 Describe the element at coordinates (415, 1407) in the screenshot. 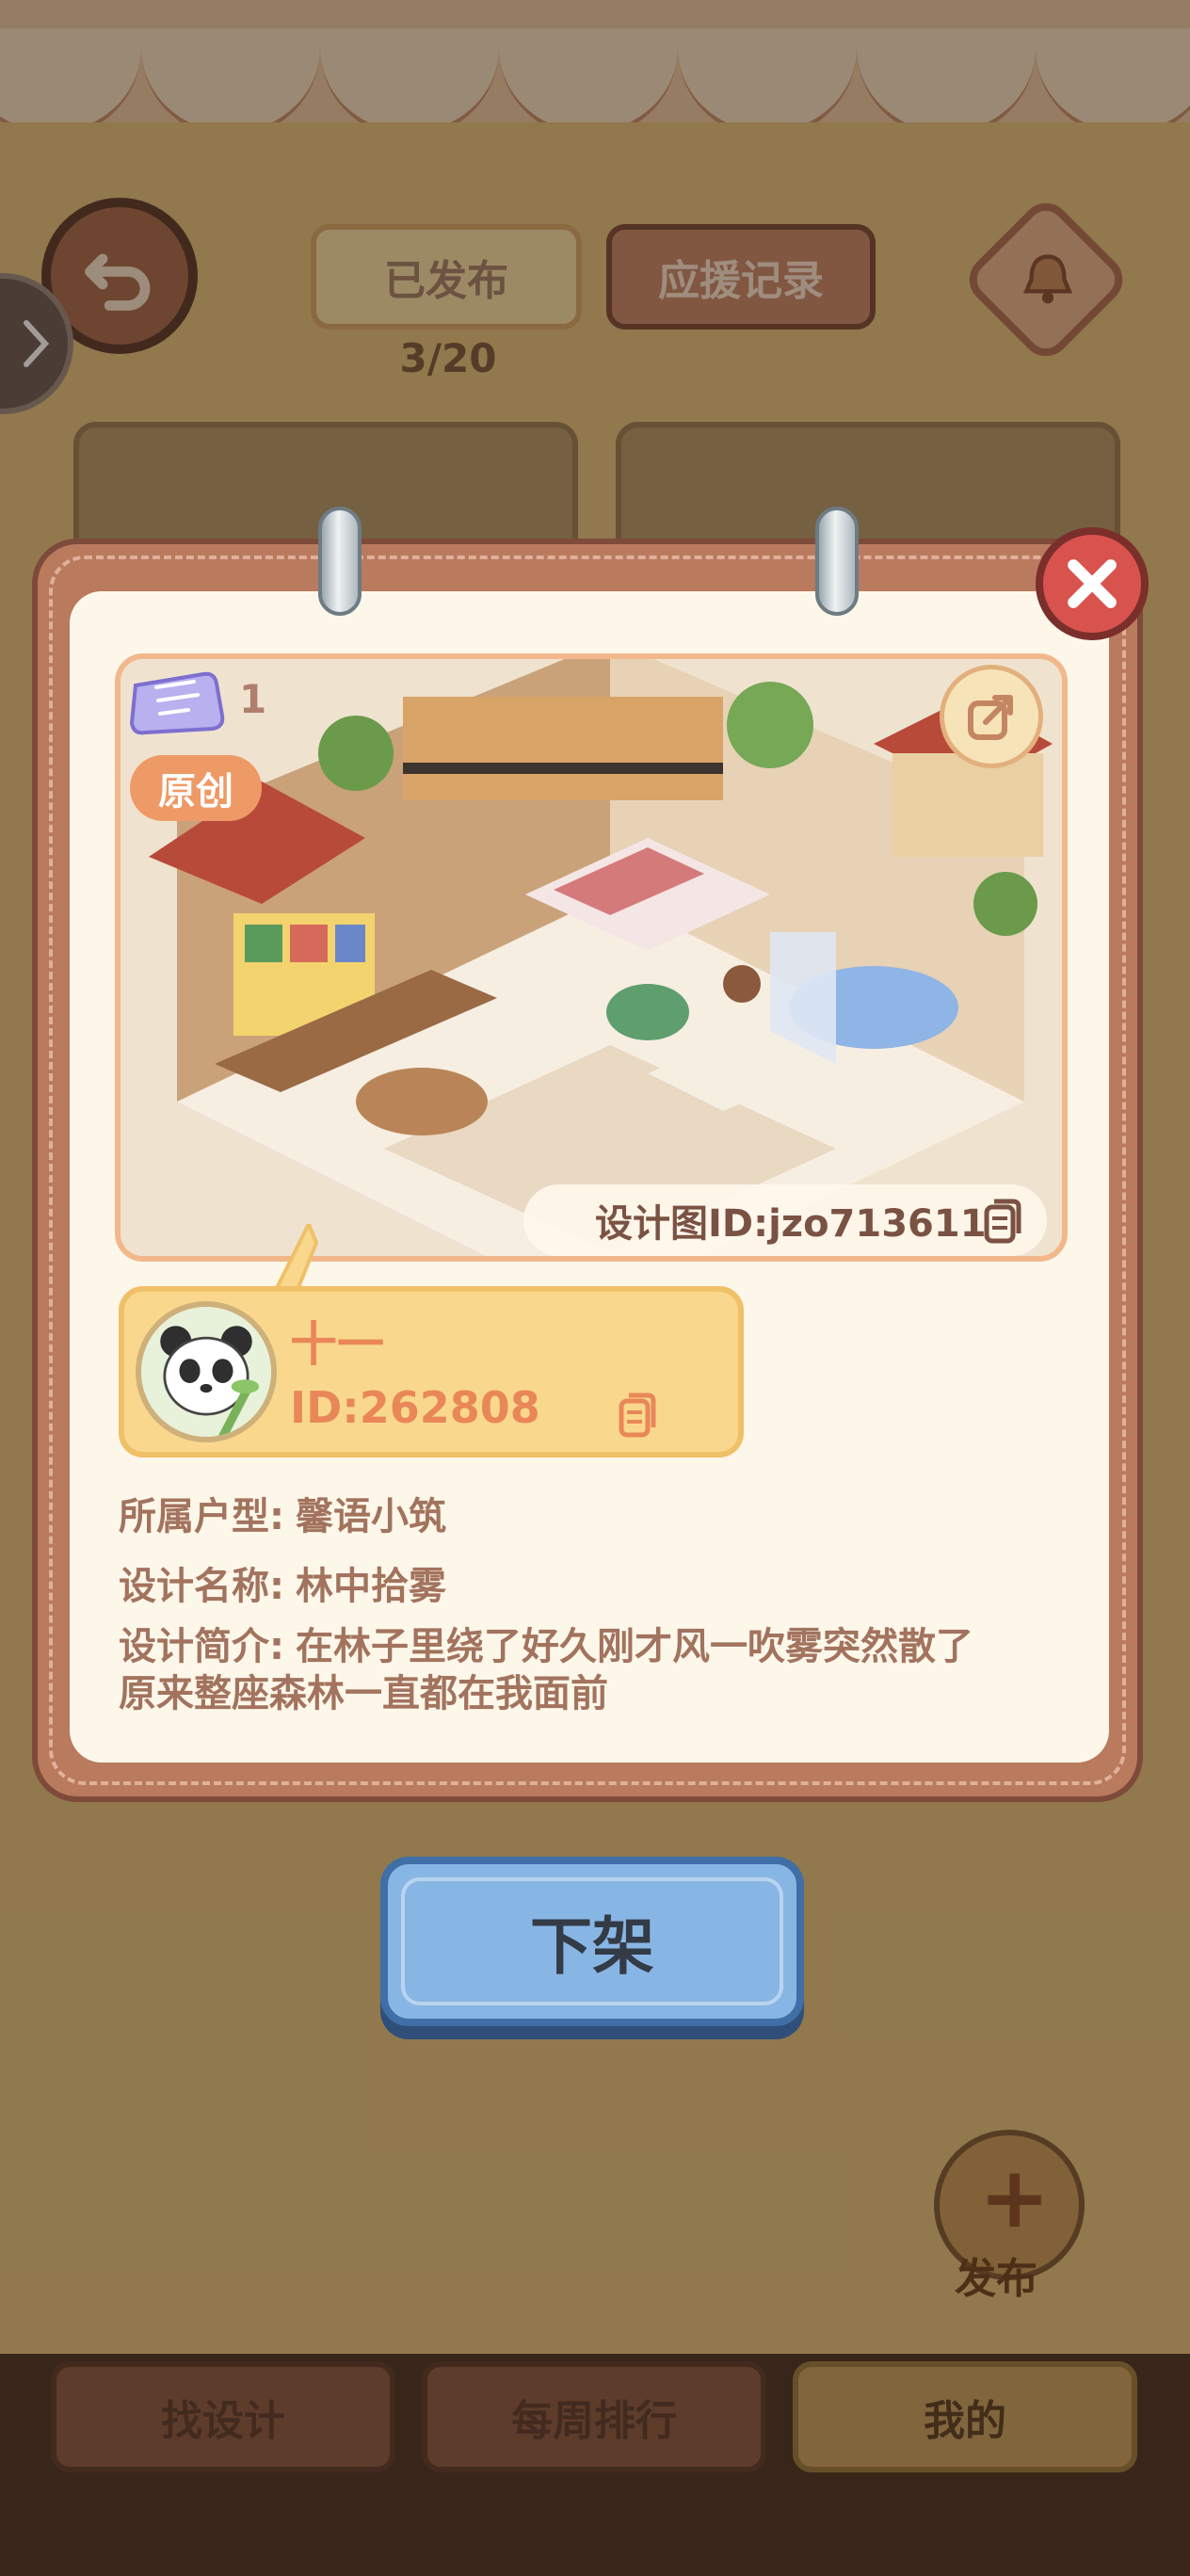

I see `author-id: ID:262808` at that location.